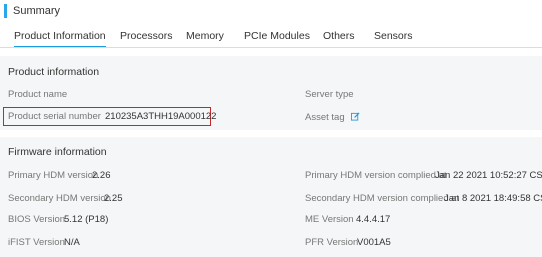 The width and height of the screenshot is (542, 257). What do you see at coordinates (339, 36) in the screenshot?
I see `tab-others: Others` at bounding box center [339, 36].